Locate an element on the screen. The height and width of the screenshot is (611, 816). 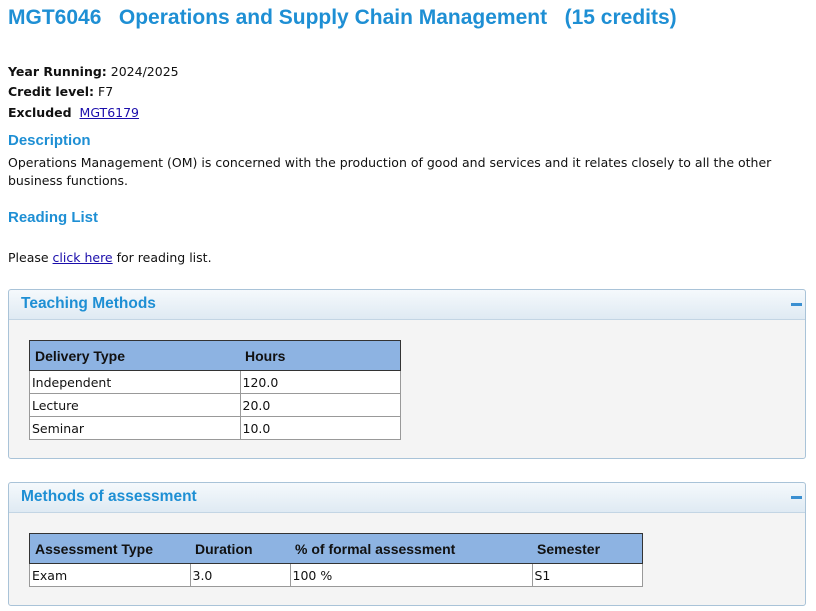
reading-list-heading: Reading List is located at coordinates (53, 217).